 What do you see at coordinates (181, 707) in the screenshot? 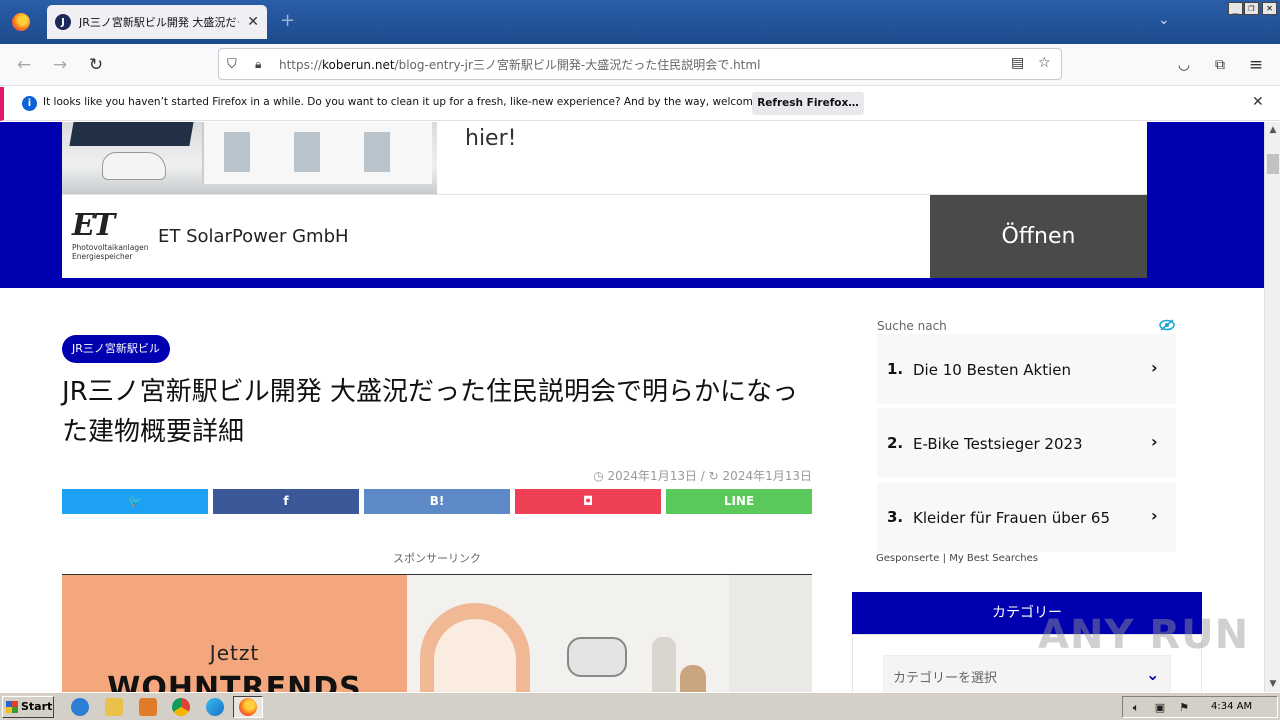
I see `chrome-icon` at bounding box center [181, 707].